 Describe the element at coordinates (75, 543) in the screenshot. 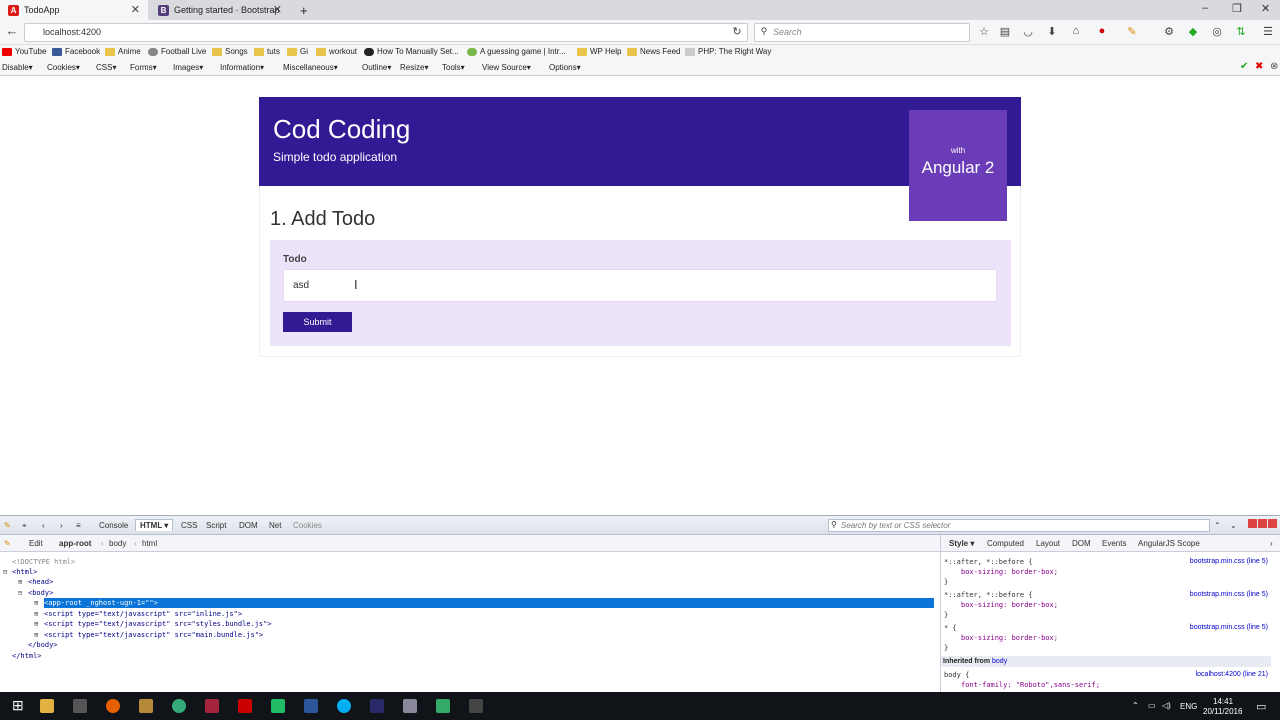

I see `crumb-app-root: app-root` at that location.